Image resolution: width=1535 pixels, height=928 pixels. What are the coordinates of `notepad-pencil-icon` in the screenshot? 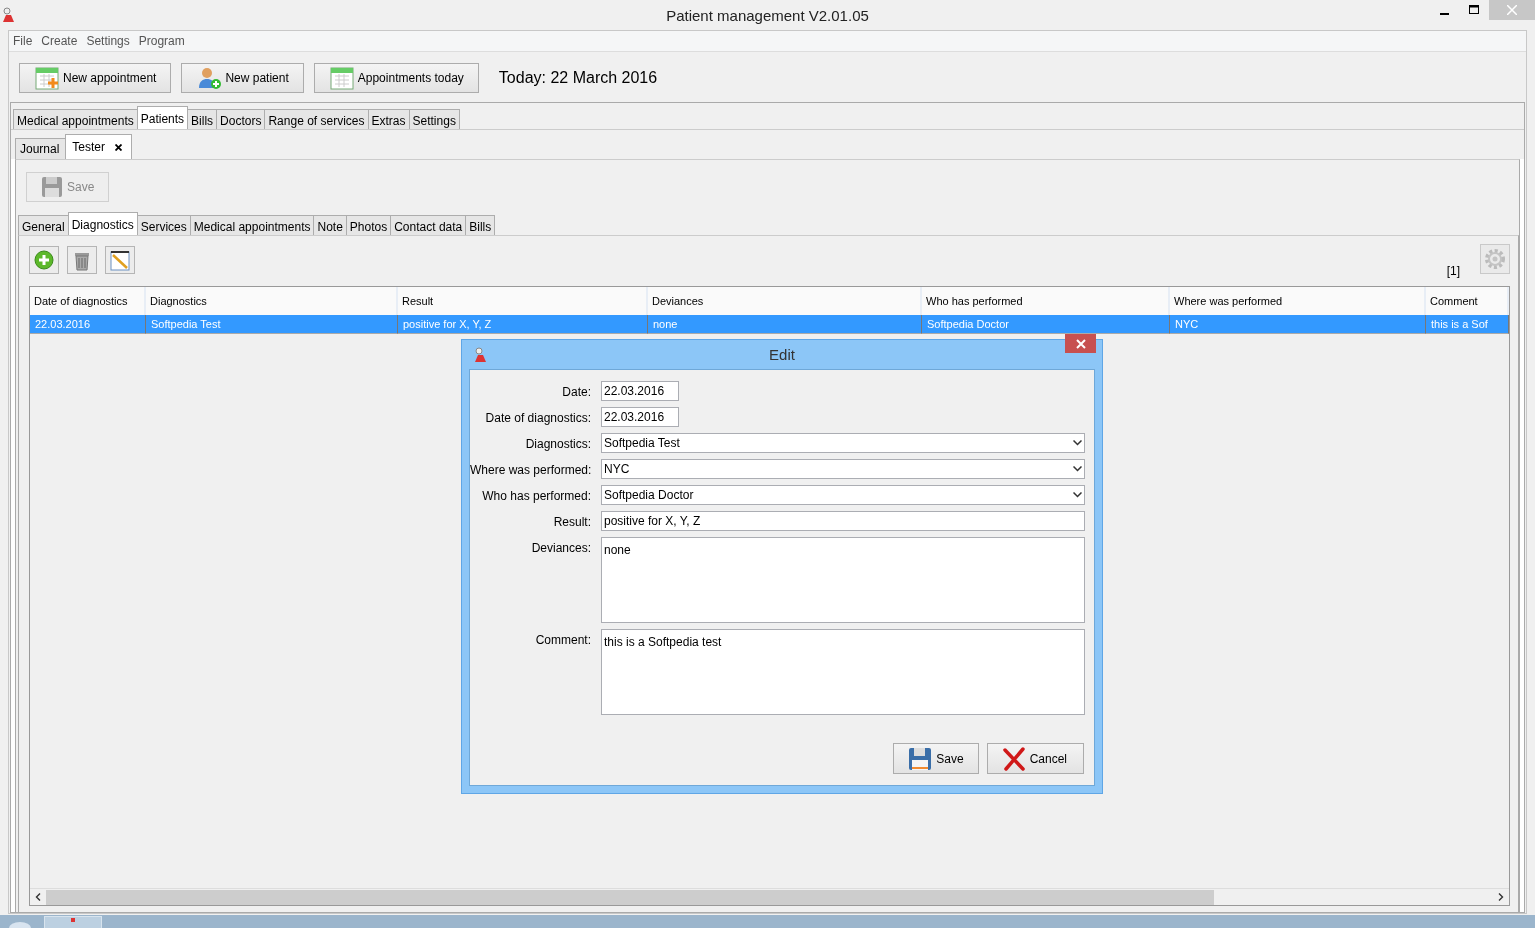 It's located at (120, 260).